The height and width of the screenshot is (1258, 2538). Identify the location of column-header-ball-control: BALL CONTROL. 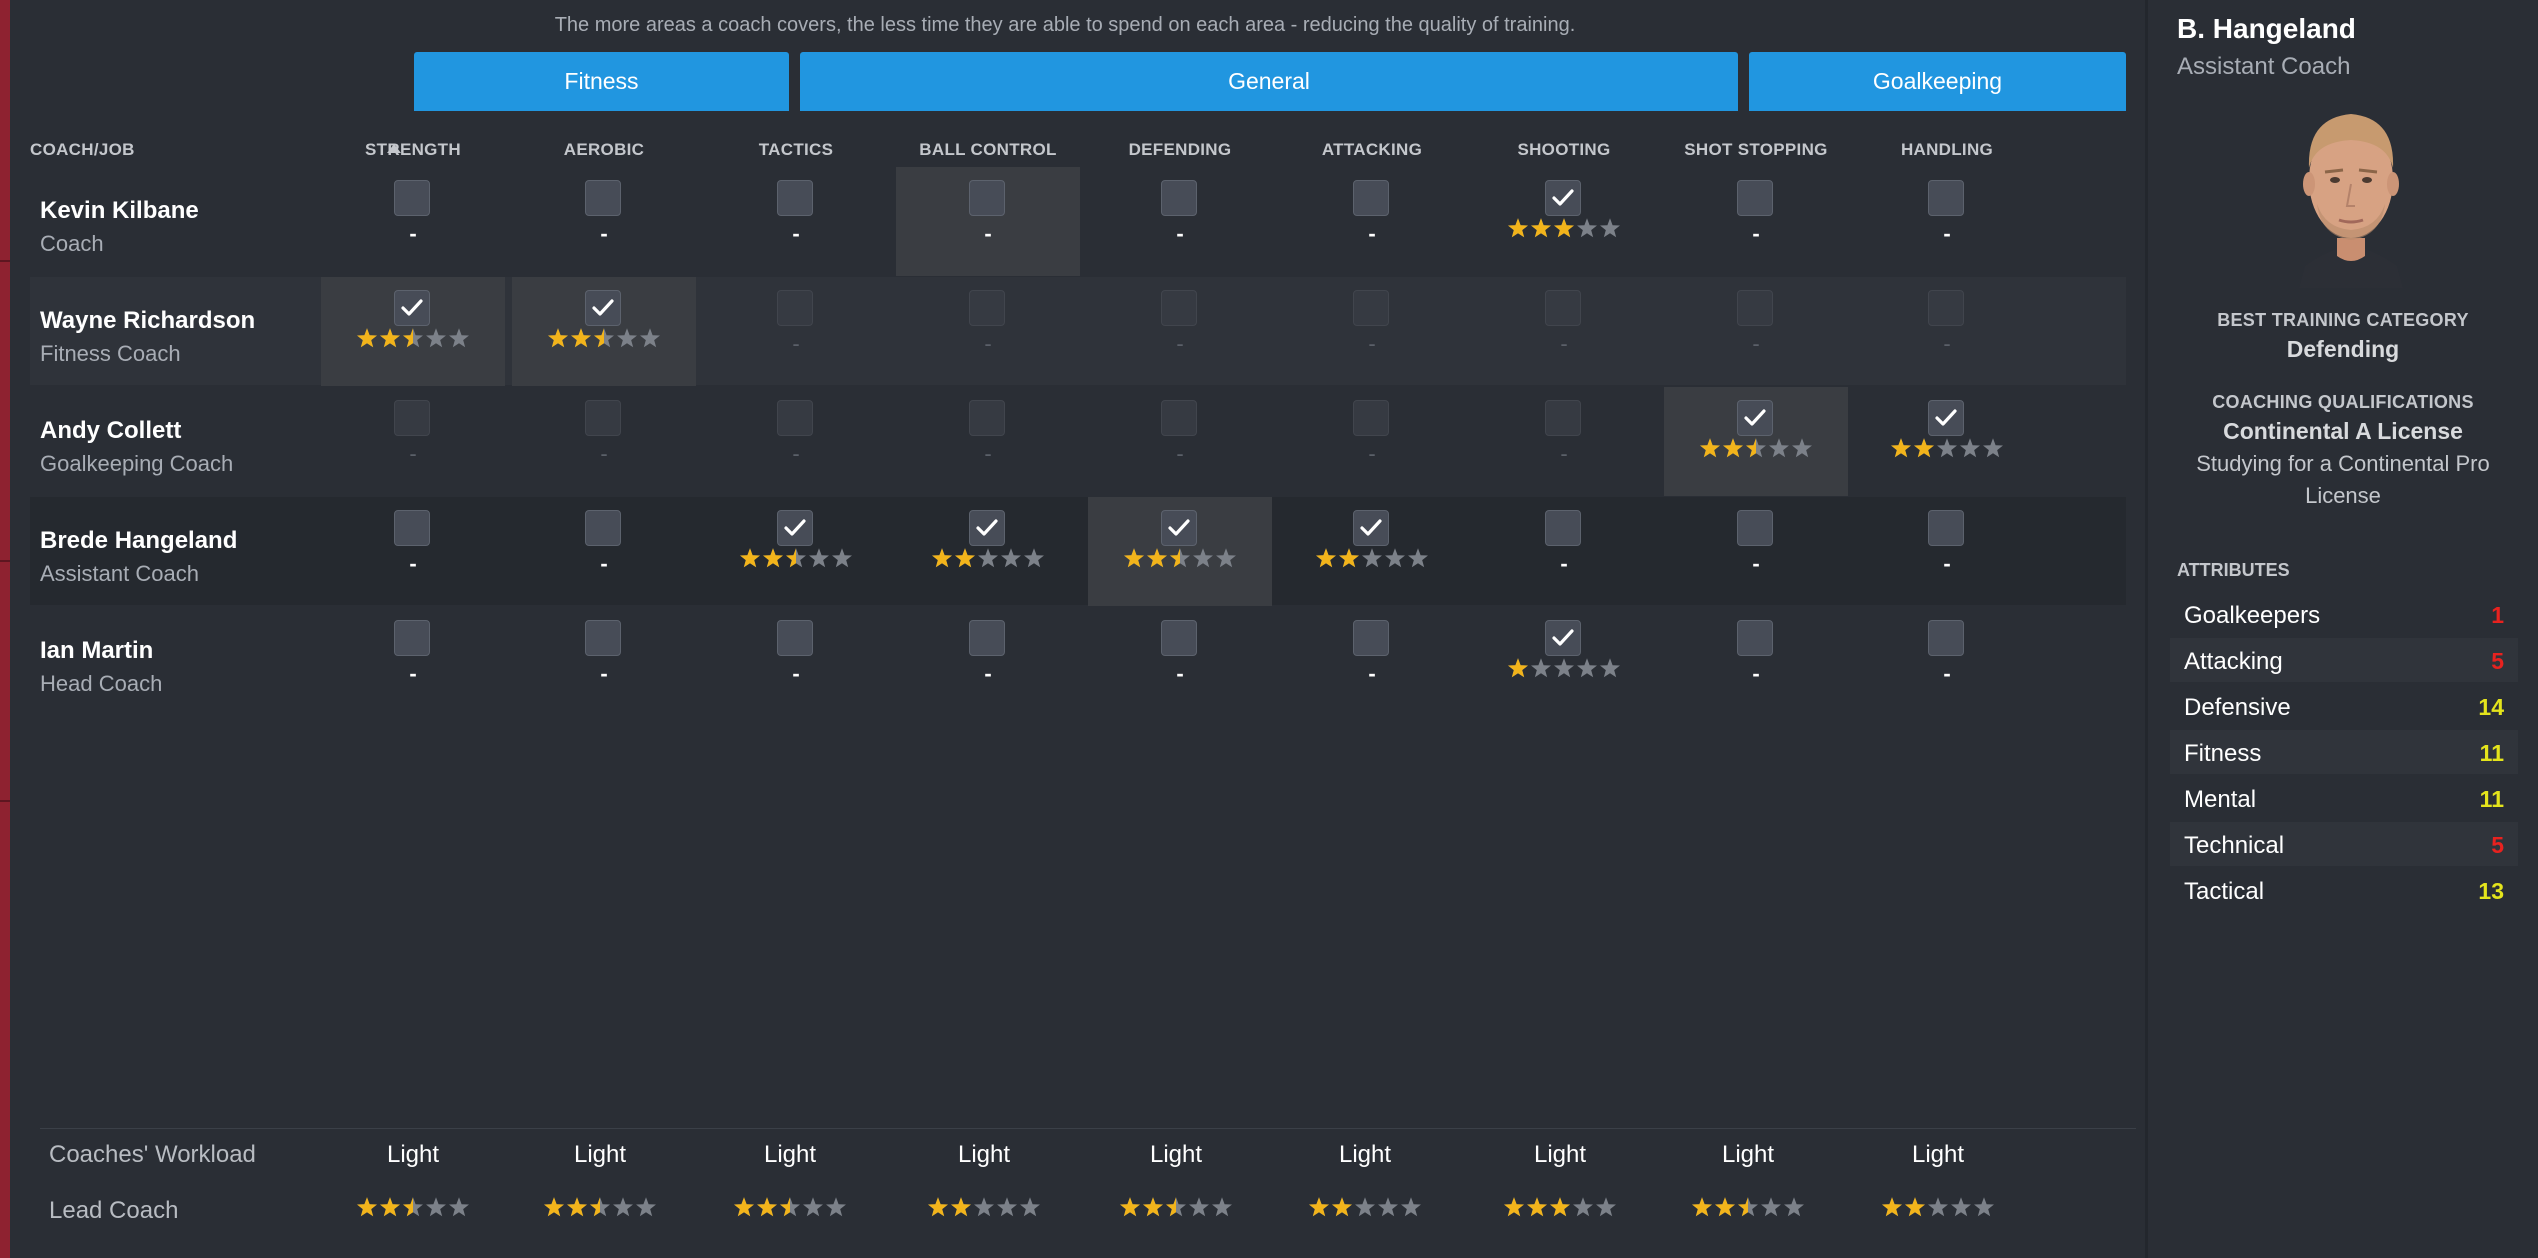
(988, 150).